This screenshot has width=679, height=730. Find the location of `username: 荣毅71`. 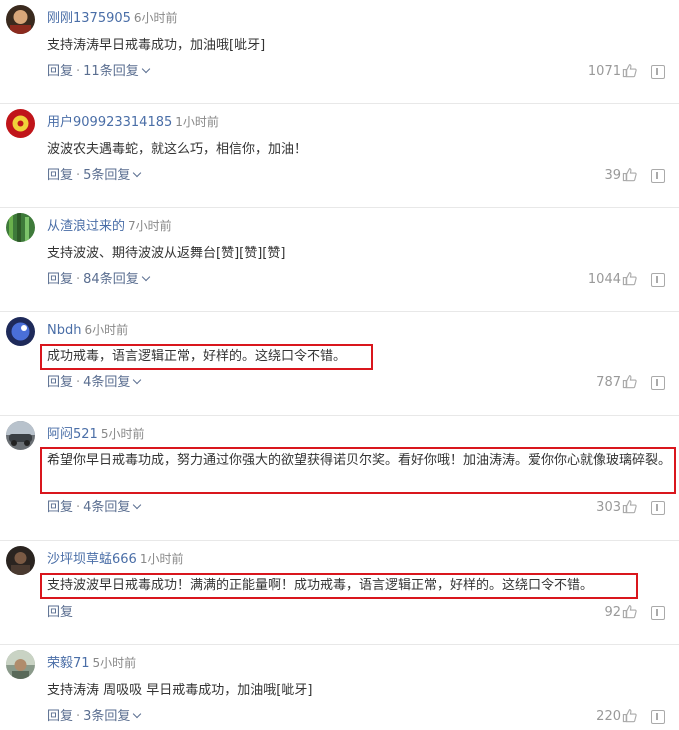

username: 荣毅71 is located at coordinates (68, 663).